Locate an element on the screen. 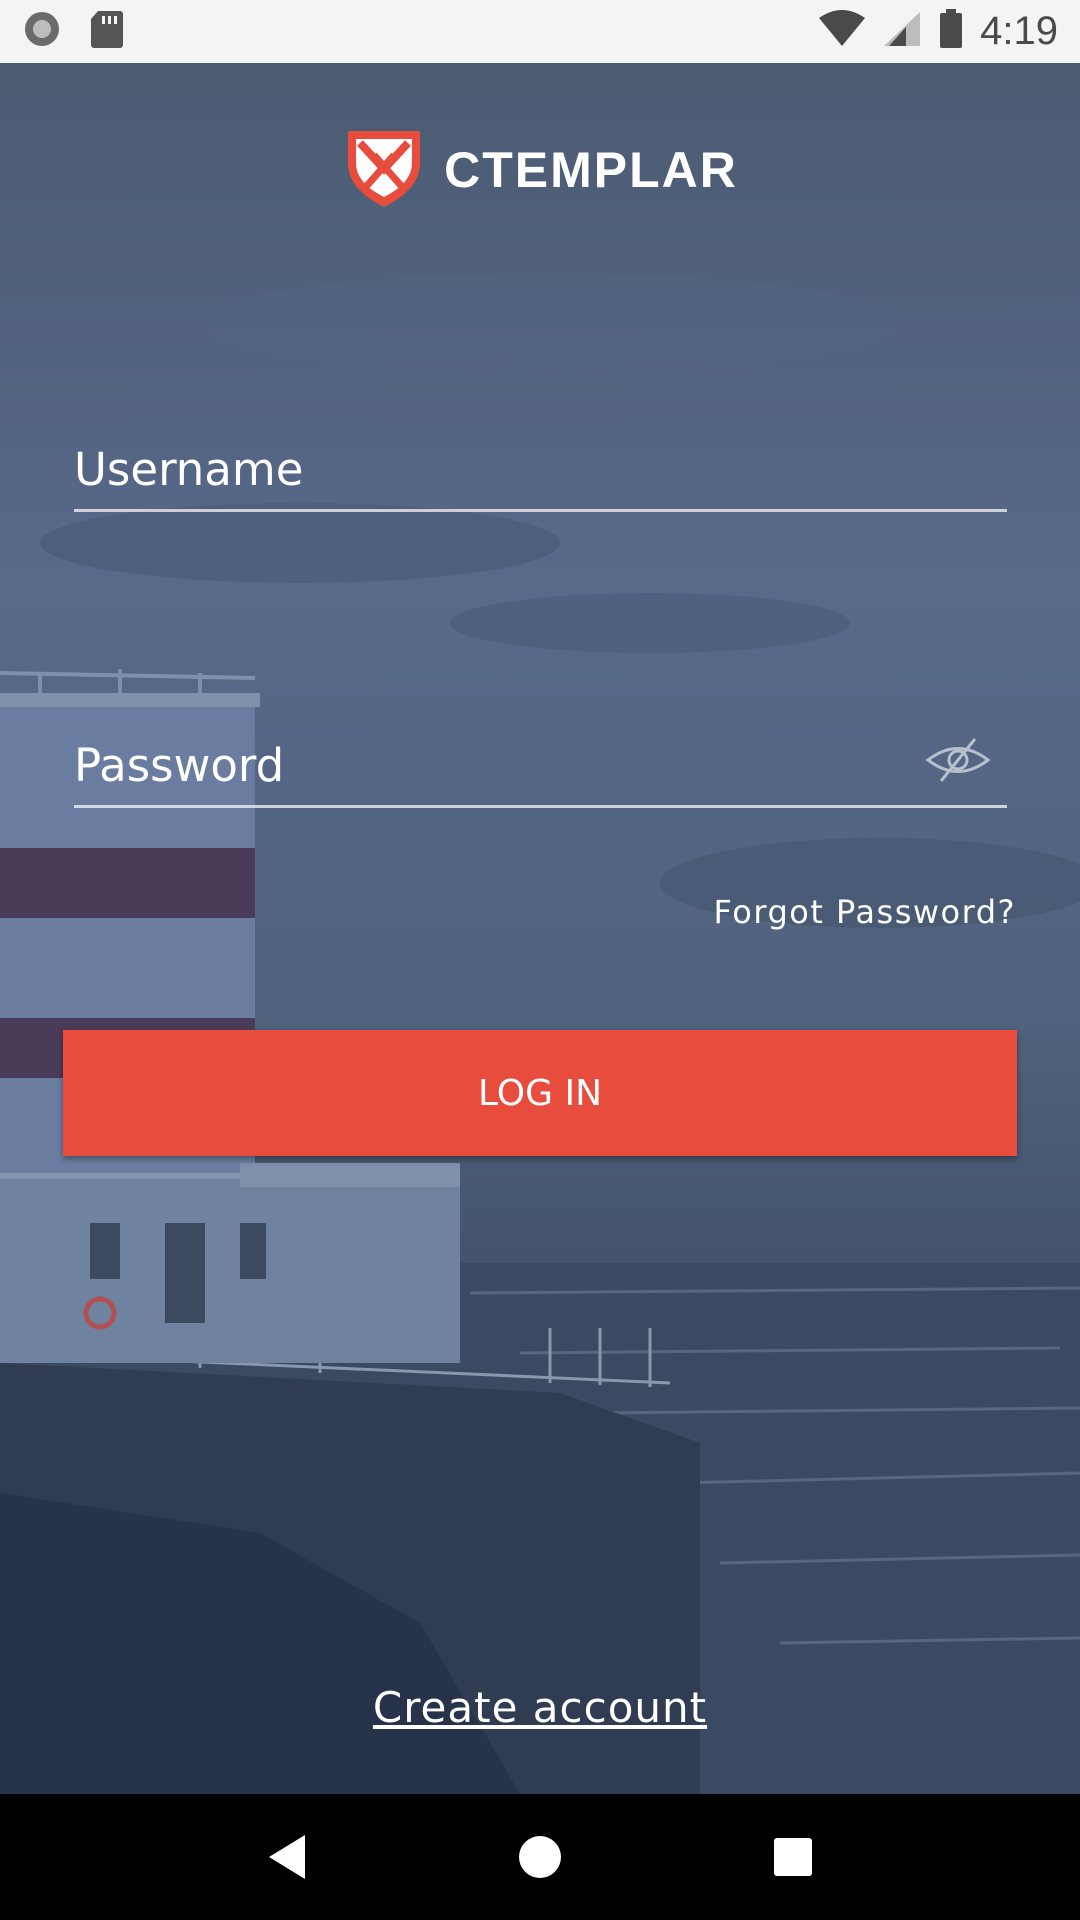  password-field-container is located at coordinates (540, 766).